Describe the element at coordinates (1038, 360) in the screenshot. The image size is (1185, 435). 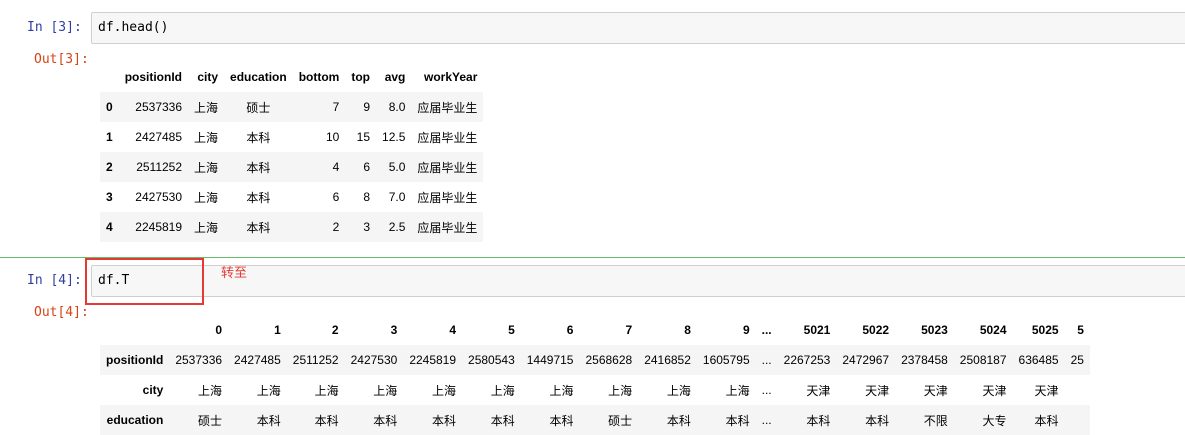
I see `table-cell: 636485` at that location.